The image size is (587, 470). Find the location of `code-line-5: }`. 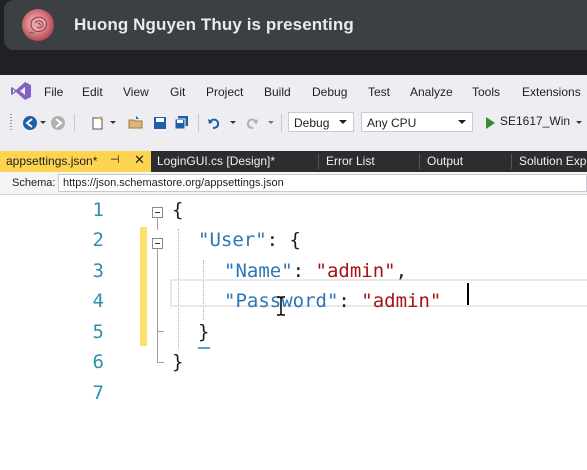

code-line-5: } is located at coordinates (203, 332).